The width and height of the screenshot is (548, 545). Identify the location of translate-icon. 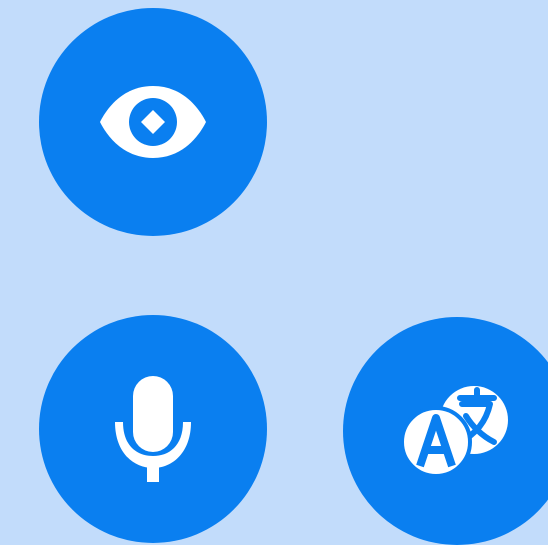
(457, 431).